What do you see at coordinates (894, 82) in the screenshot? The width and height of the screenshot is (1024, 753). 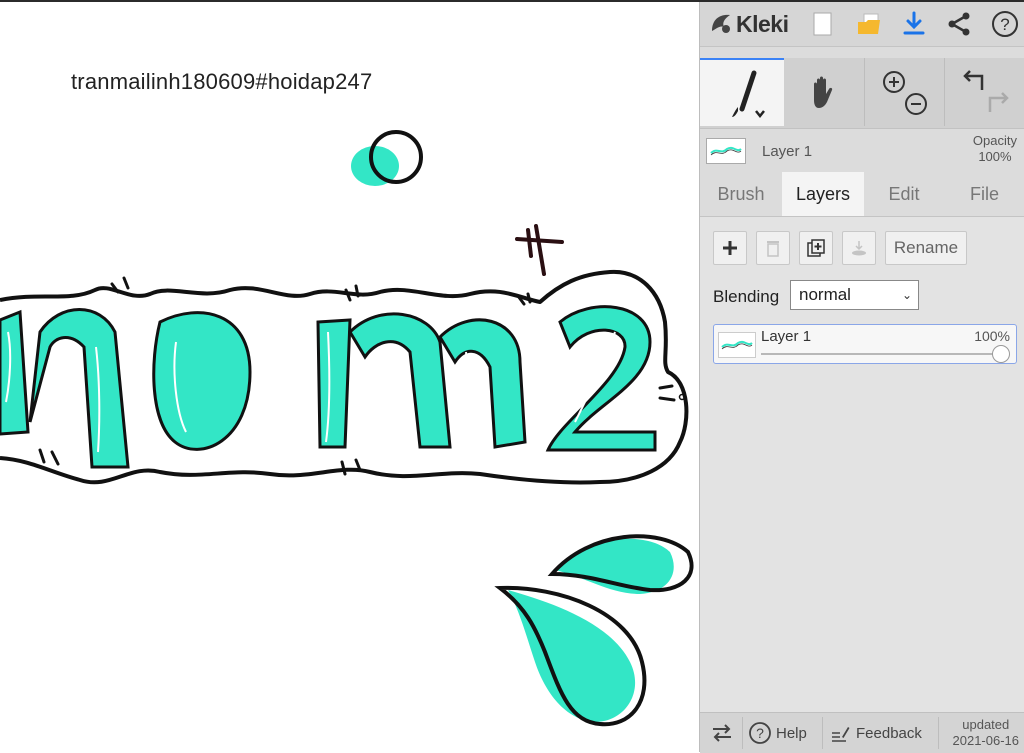 I see `zoom-in-icon` at bounding box center [894, 82].